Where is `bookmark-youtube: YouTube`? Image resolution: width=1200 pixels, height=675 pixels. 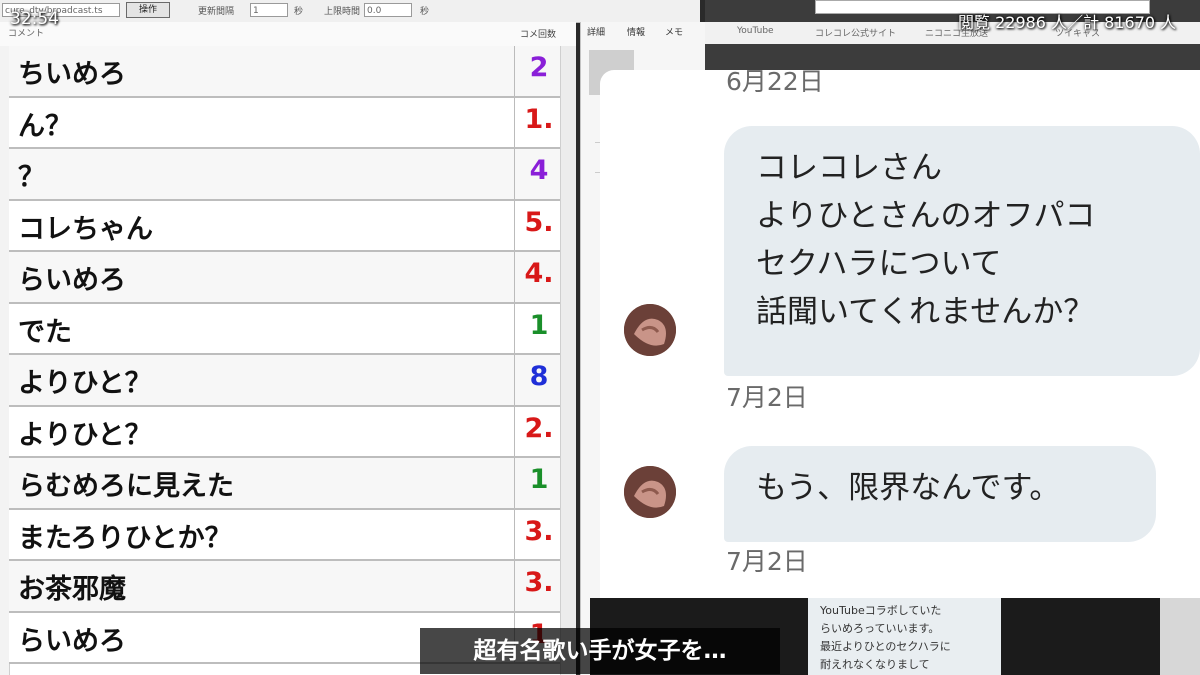 bookmark-youtube: YouTube is located at coordinates (755, 31).